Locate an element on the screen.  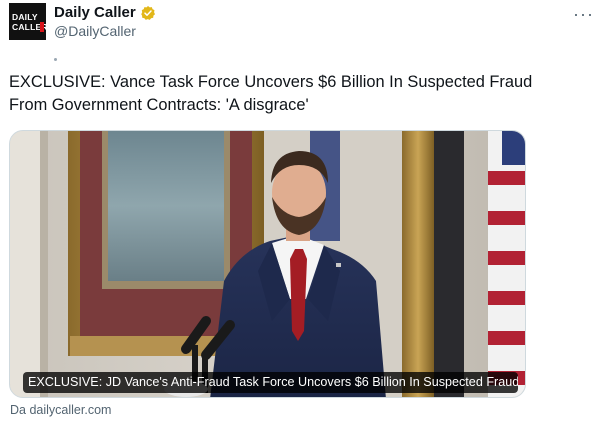
post-header: DAILY CALLER Daily Caller @DailyCaller is located at coordinates (82, 22).